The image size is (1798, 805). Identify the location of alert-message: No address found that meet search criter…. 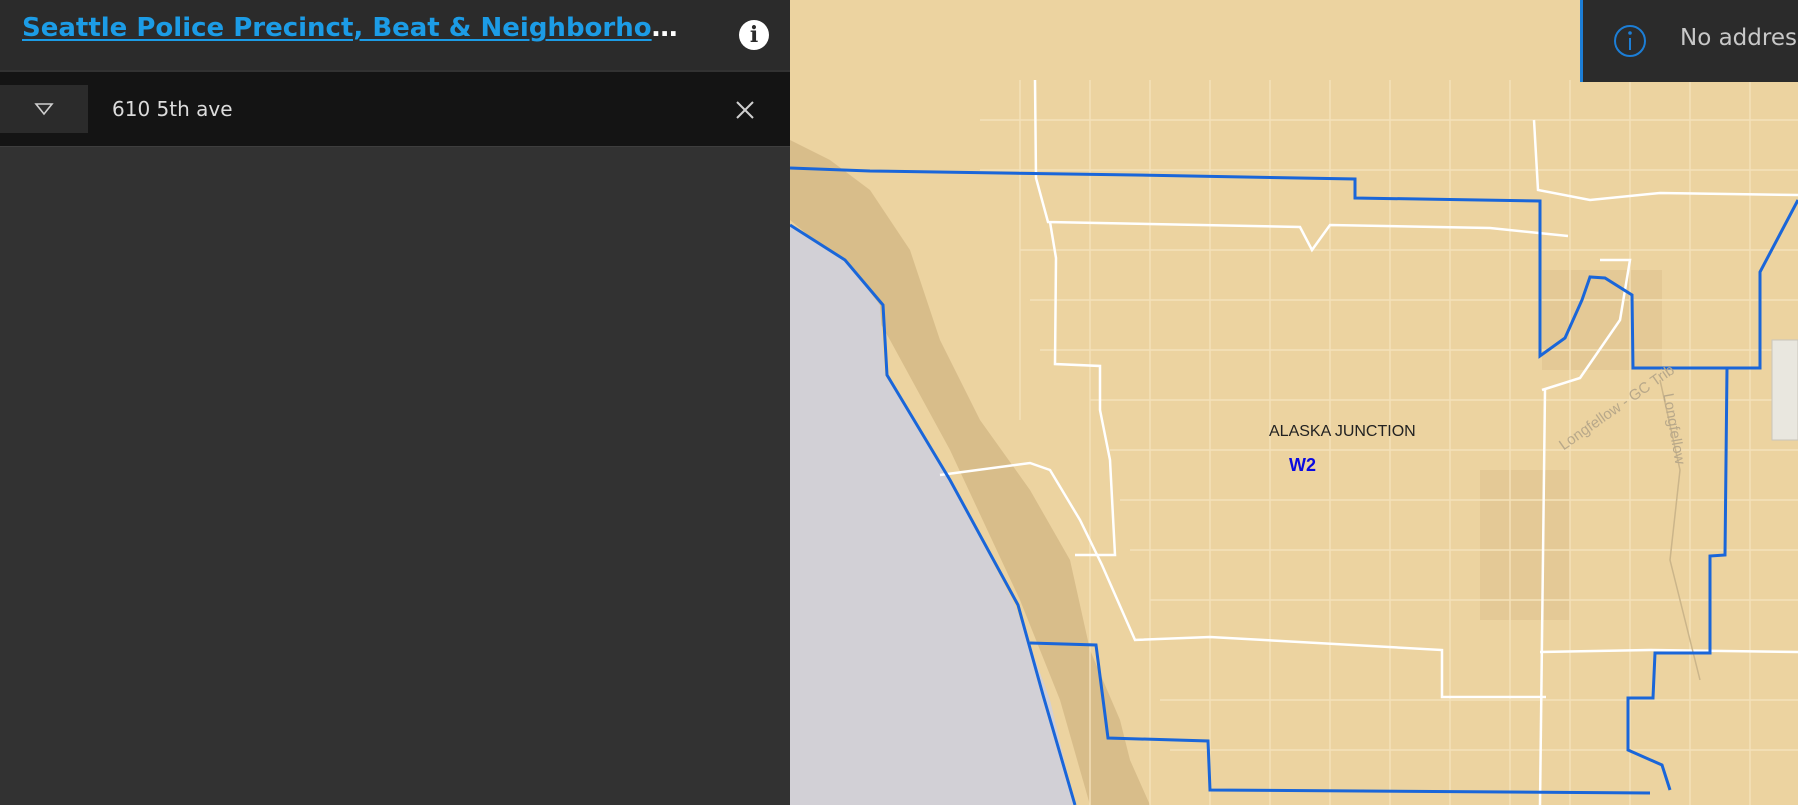
(1739, 38).